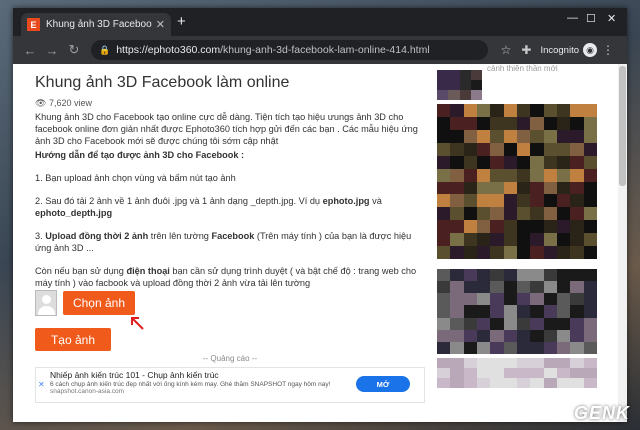 This screenshot has height=430, width=640. Describe the element at coordinates (160, 24) in the screenshot. I see `close-tab-icon: ✕` at that location.